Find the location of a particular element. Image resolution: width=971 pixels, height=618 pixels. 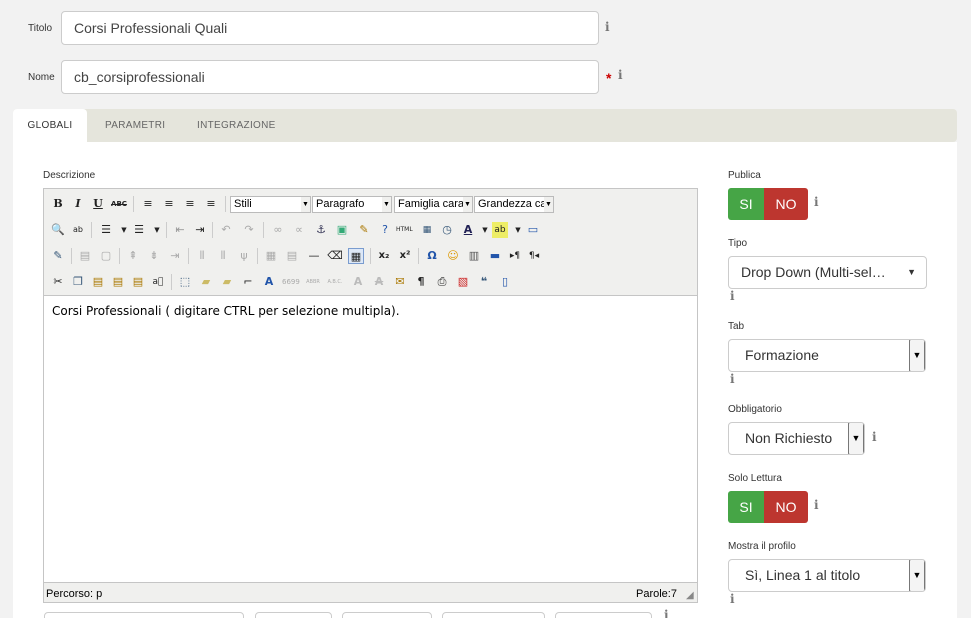

format-select: Paragrafo ▼ is located at coordinates (352, 204).